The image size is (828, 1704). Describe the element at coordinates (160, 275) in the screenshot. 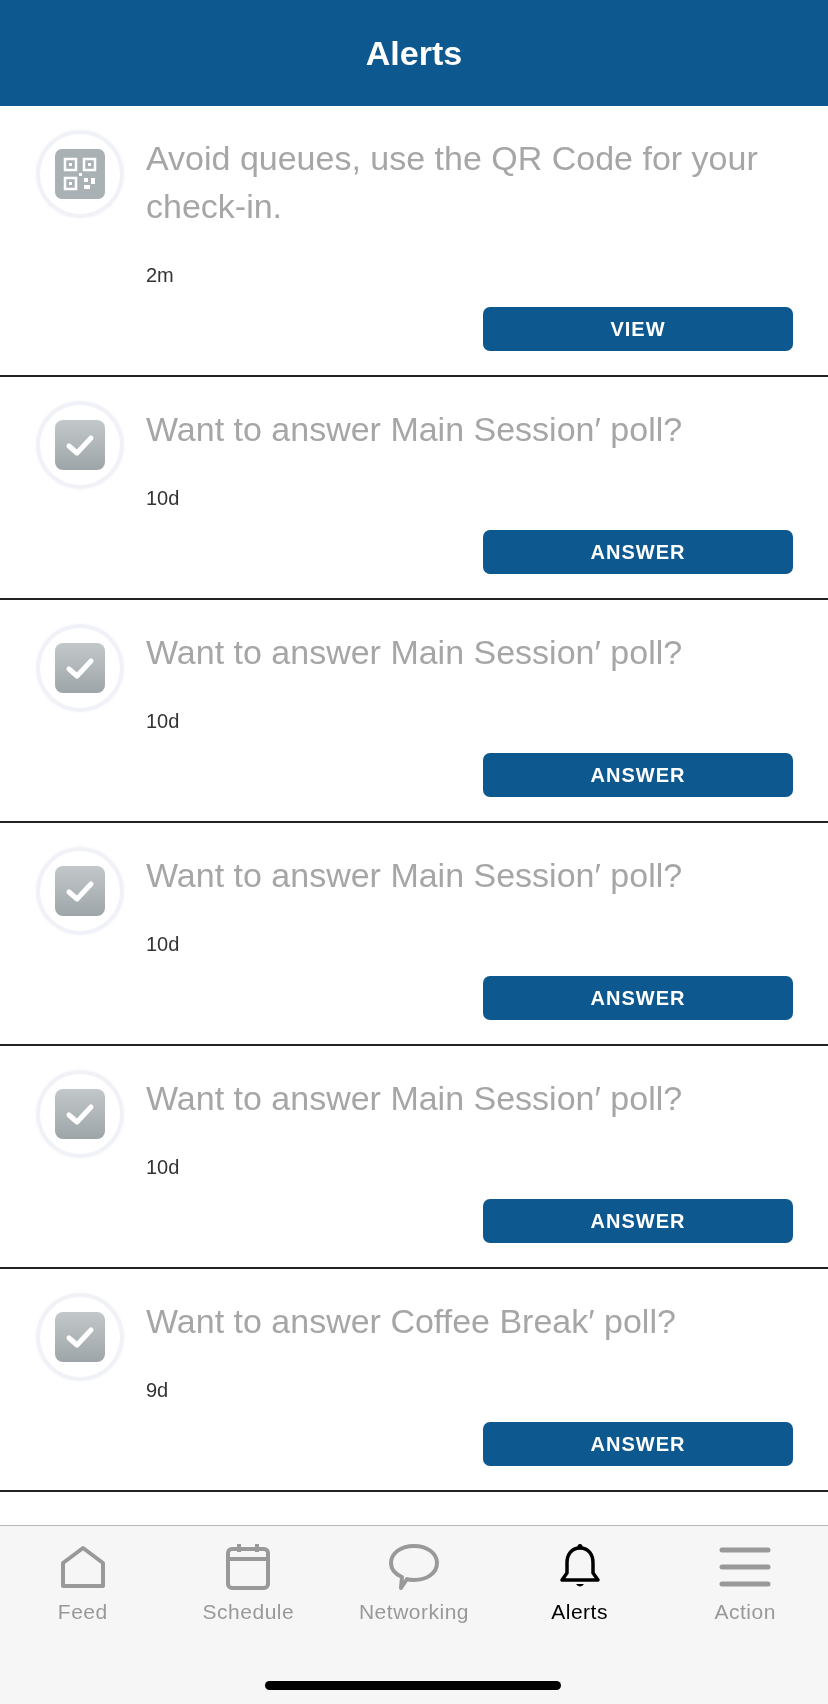

I see `alert-time: 2m` at that location.